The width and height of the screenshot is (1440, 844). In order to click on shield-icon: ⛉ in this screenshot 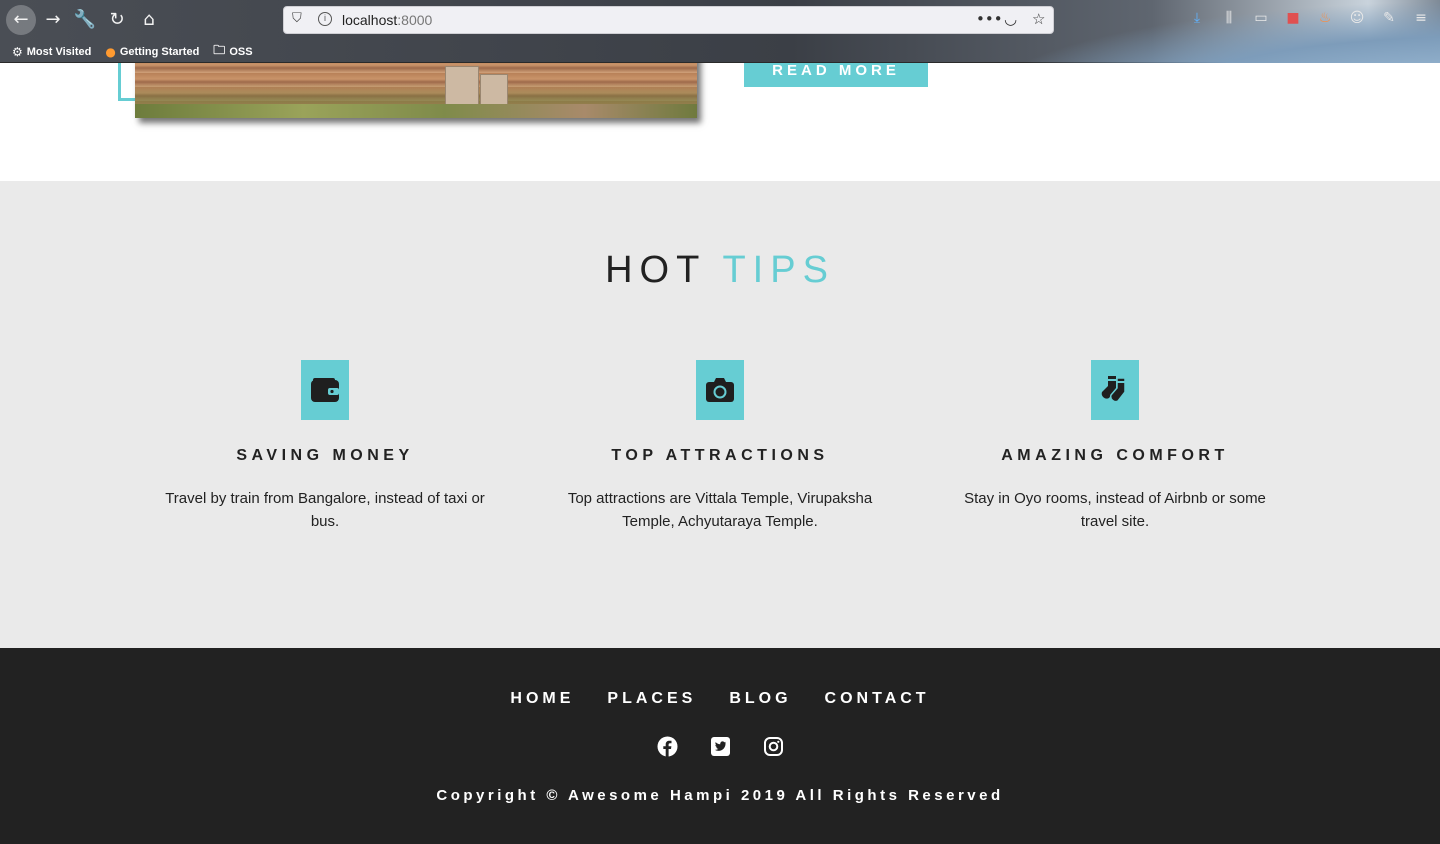, I will do `click(297, 18)`.